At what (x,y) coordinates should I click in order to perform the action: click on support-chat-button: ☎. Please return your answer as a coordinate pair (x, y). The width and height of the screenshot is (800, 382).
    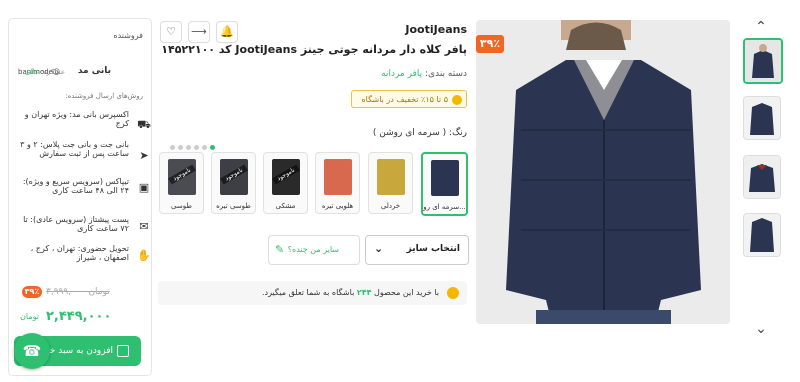
    Looking at the image, I should click on (32, 351).